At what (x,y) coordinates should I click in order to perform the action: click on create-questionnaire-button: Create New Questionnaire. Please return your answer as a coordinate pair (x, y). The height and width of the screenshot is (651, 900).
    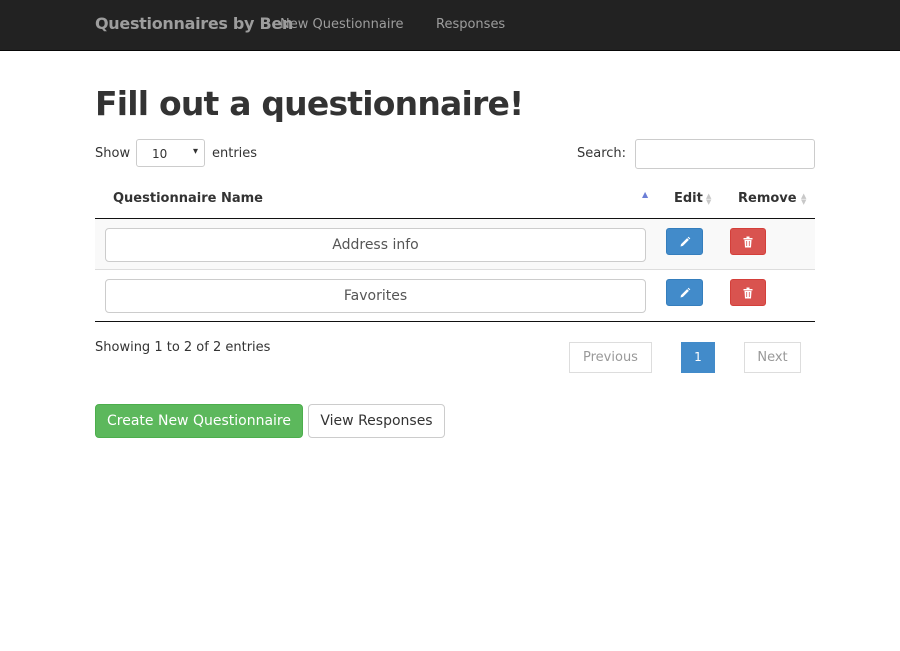
    Looking at the image, I should click on (199, 421).